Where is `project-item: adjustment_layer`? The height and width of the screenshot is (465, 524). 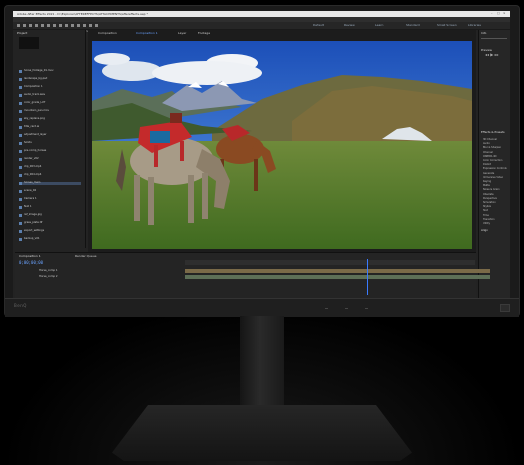 project-item: adjustment_layer is located at coordinates (50, 135).